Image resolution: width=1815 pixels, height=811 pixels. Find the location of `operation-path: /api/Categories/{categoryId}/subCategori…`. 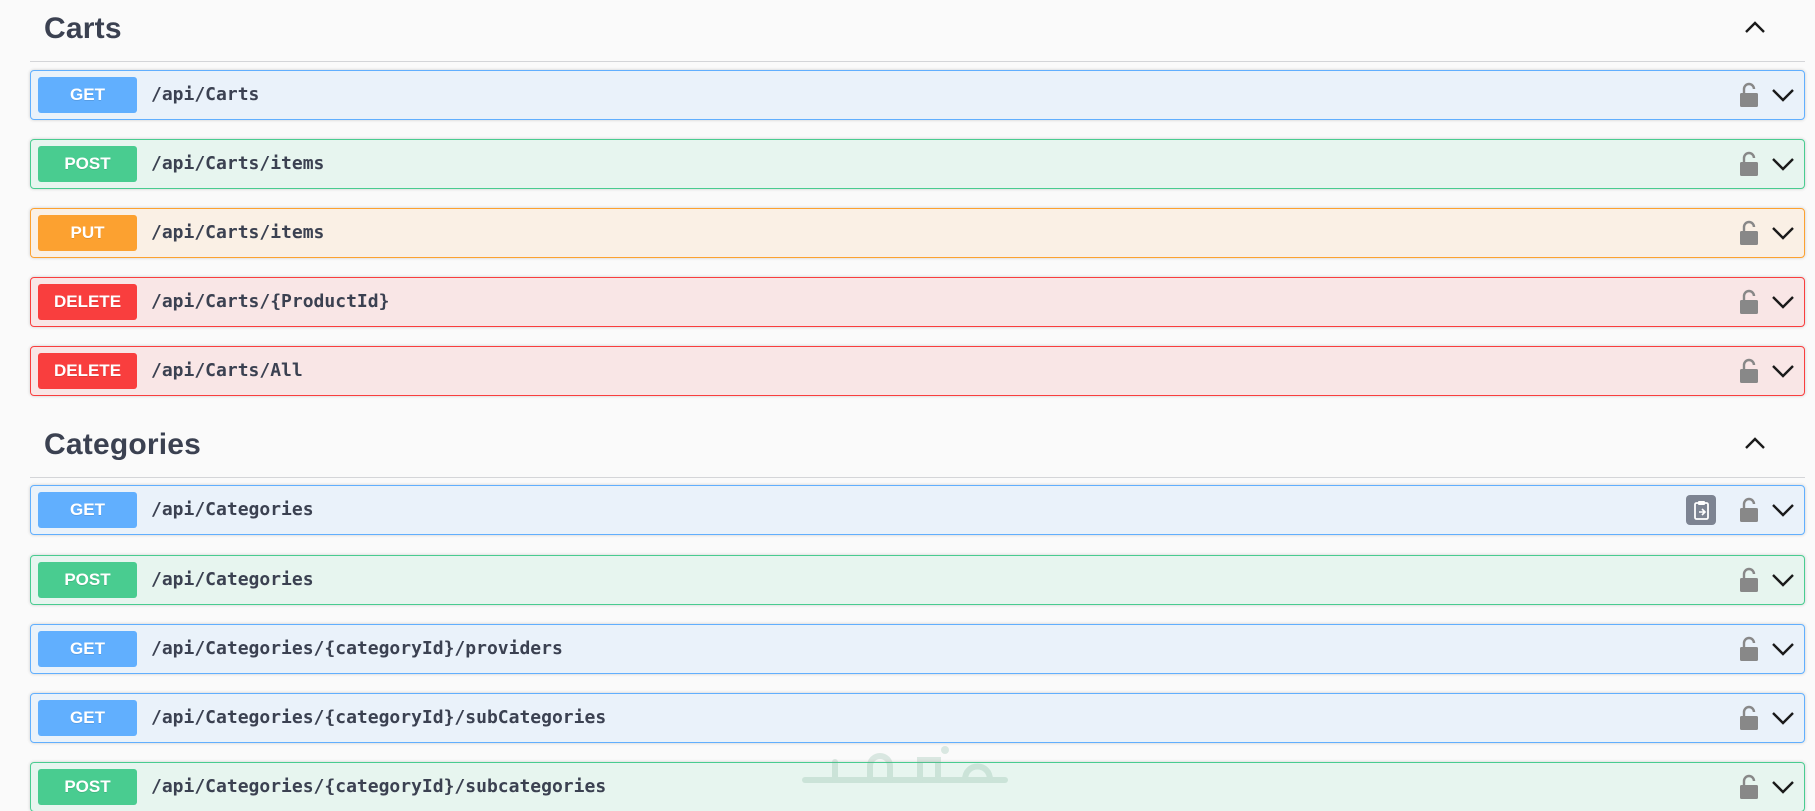

operation-path: /api/Categories/{categoryId}/subCategori… is located at coordinates (379, 717).